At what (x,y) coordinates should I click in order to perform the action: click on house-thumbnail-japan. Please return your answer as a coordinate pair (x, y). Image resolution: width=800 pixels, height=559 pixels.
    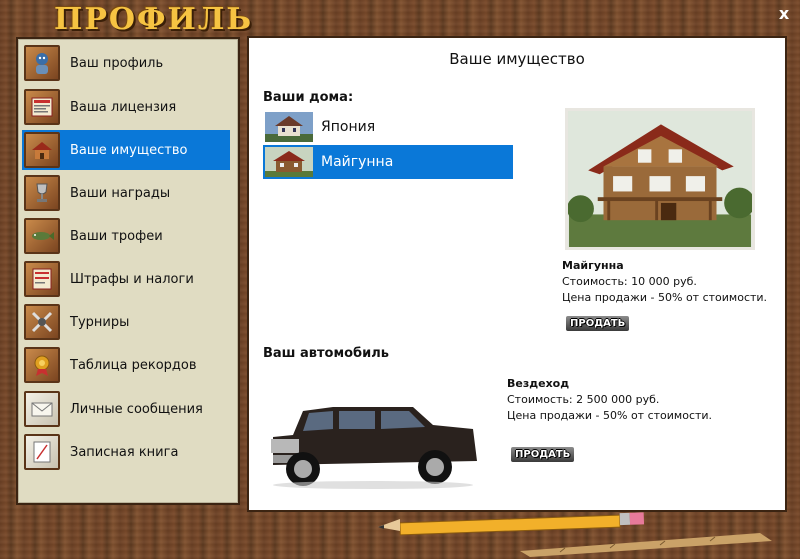
    Looking at the image, I should click on (289, 127).